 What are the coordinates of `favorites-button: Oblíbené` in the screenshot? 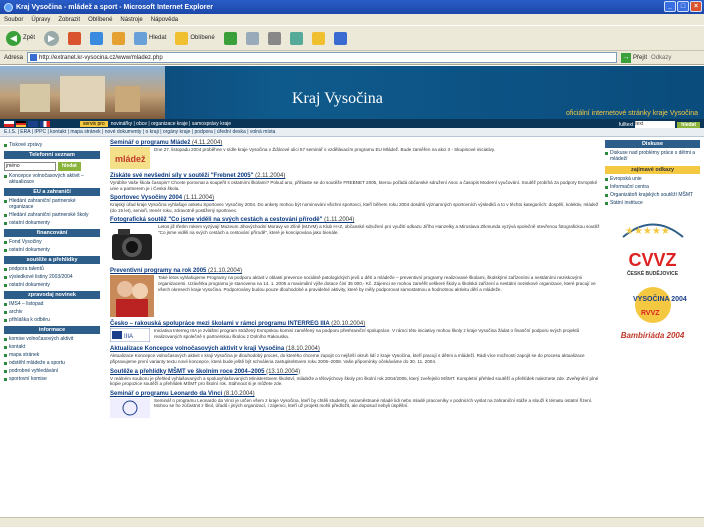 It's located at (194, 38).